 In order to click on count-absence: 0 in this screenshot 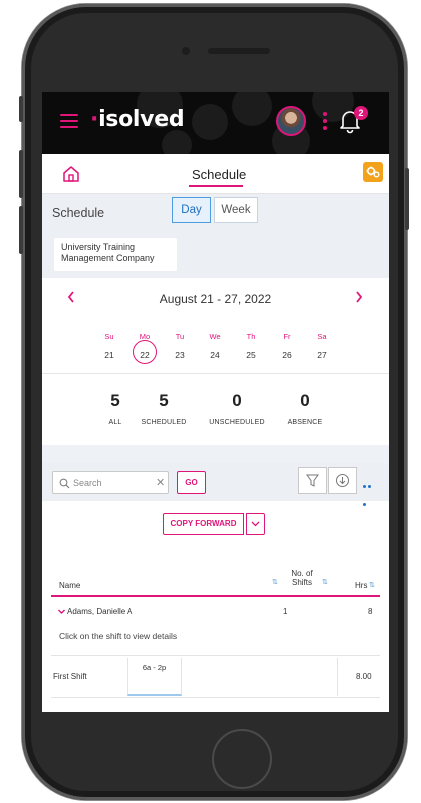, I will do `click(305, 401)`.